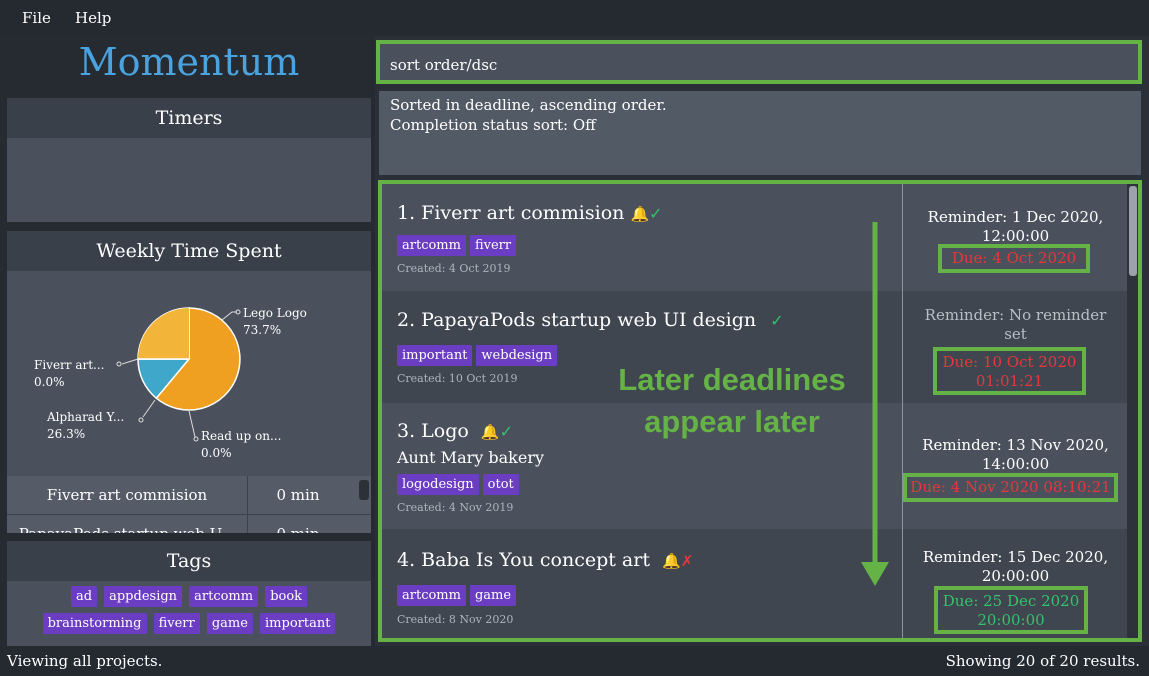  What do you see at coordinates (1015, 576) in the screenshot?
I see `reminder-line-2: 20:00:00` at bounding box center [1015, 576].